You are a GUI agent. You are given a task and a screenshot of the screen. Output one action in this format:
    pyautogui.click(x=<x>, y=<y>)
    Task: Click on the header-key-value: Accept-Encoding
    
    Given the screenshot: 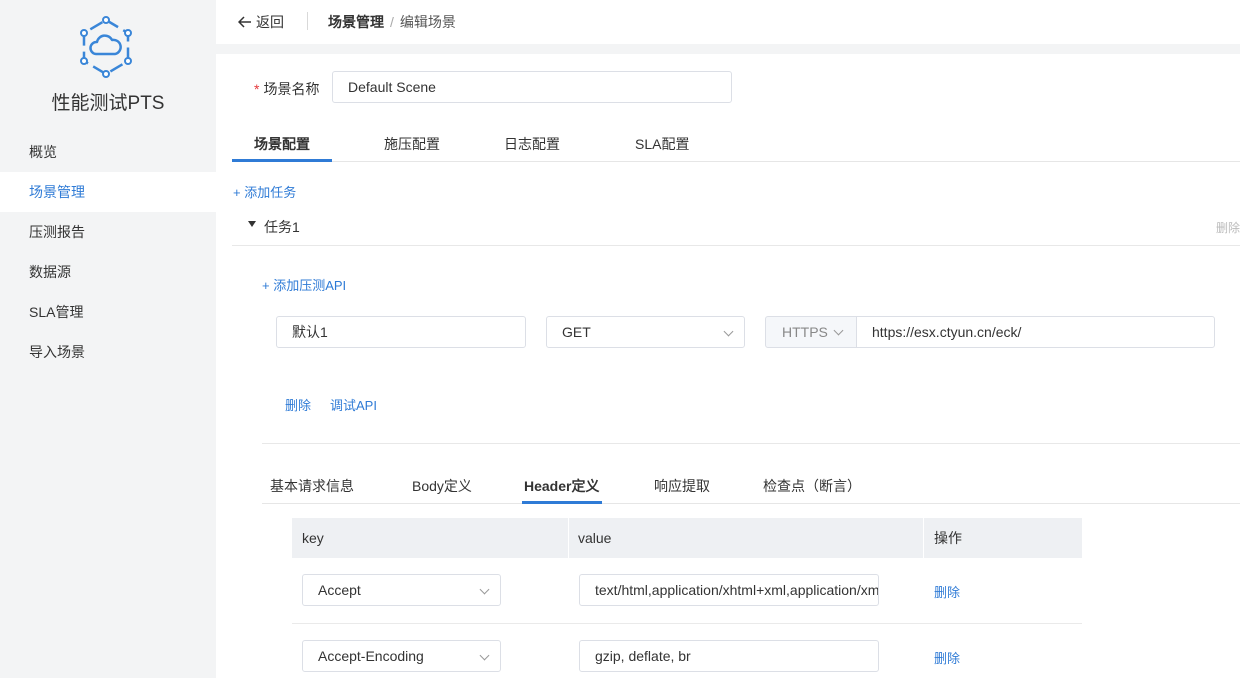 What is the action you would take?
    pyautogui.click(x=371, y=656)
    